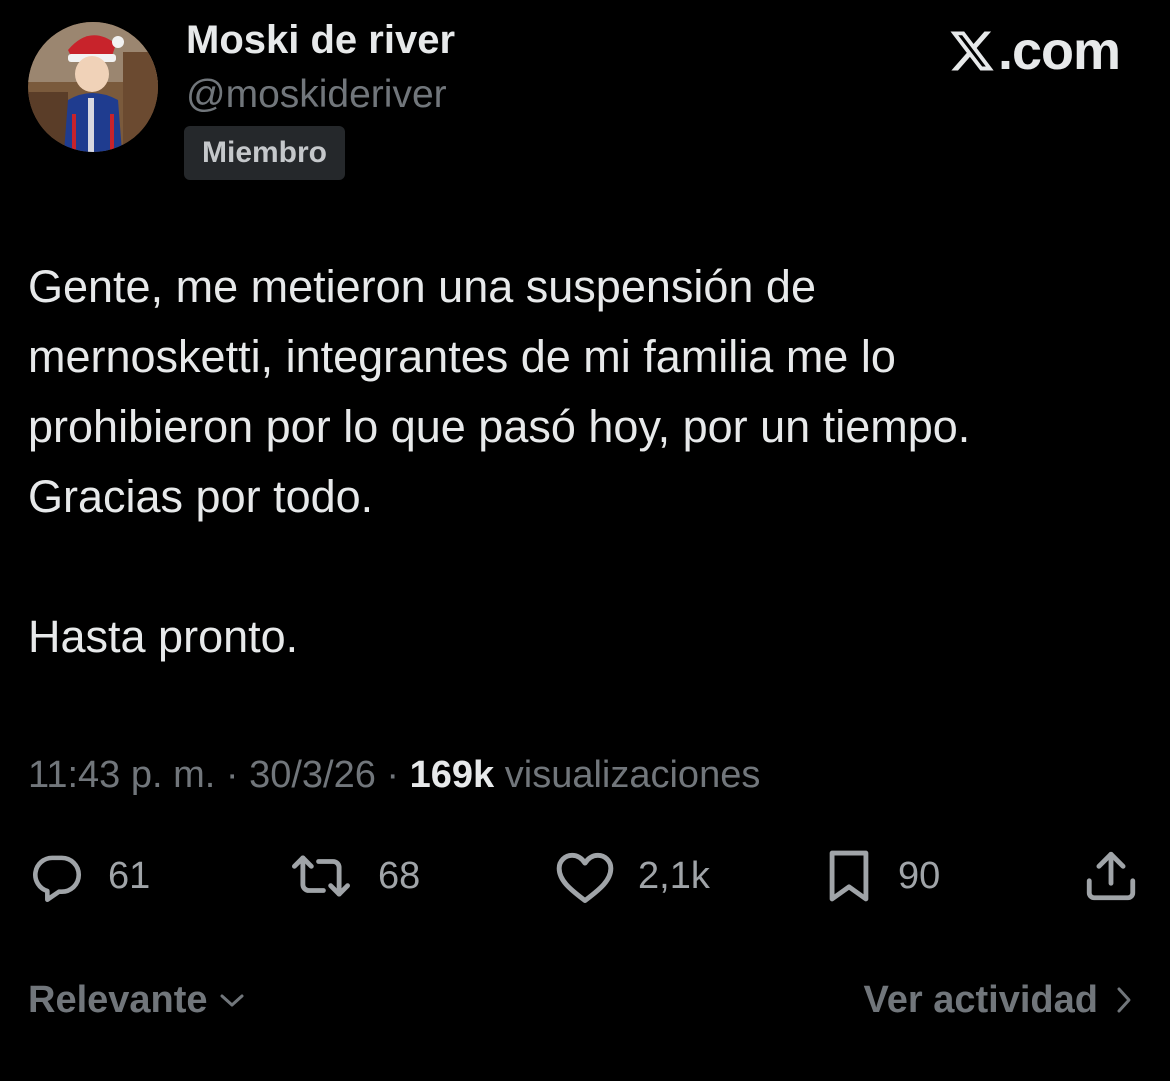 This screenshot has width=1170, height=1081. I want to click on tweet-closing-line: Hasta pronto., so click(163, 636).